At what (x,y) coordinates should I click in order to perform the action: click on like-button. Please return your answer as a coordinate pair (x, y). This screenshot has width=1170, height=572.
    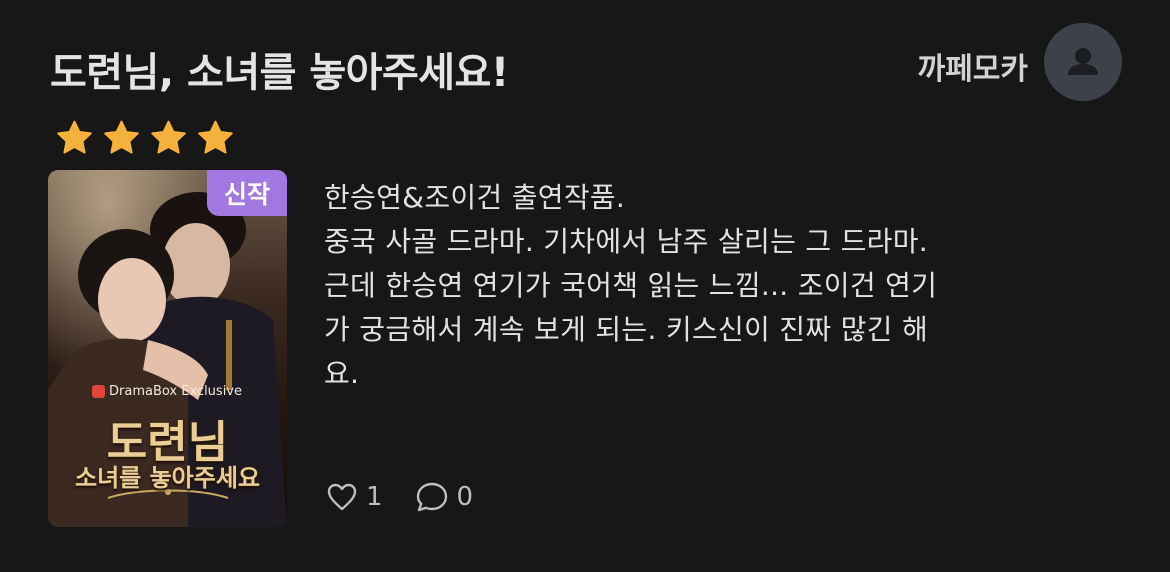
    Looking at the image, I should click on (342, 497).